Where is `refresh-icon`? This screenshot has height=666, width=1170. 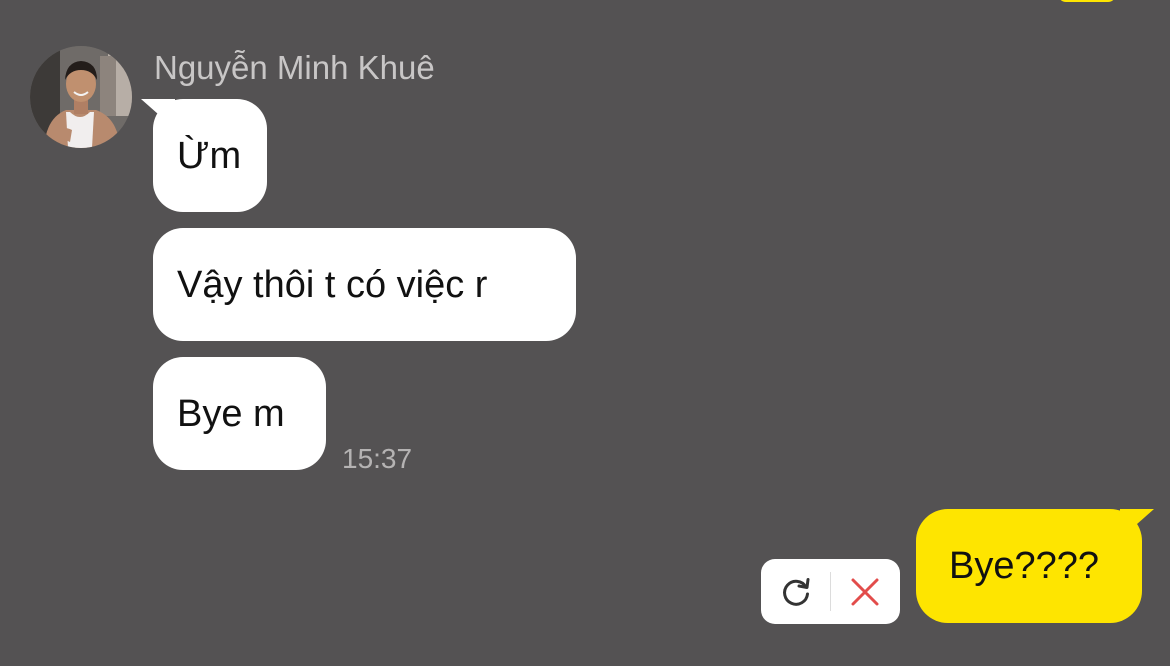
refresh-icon is located at coordinates (795, 591).